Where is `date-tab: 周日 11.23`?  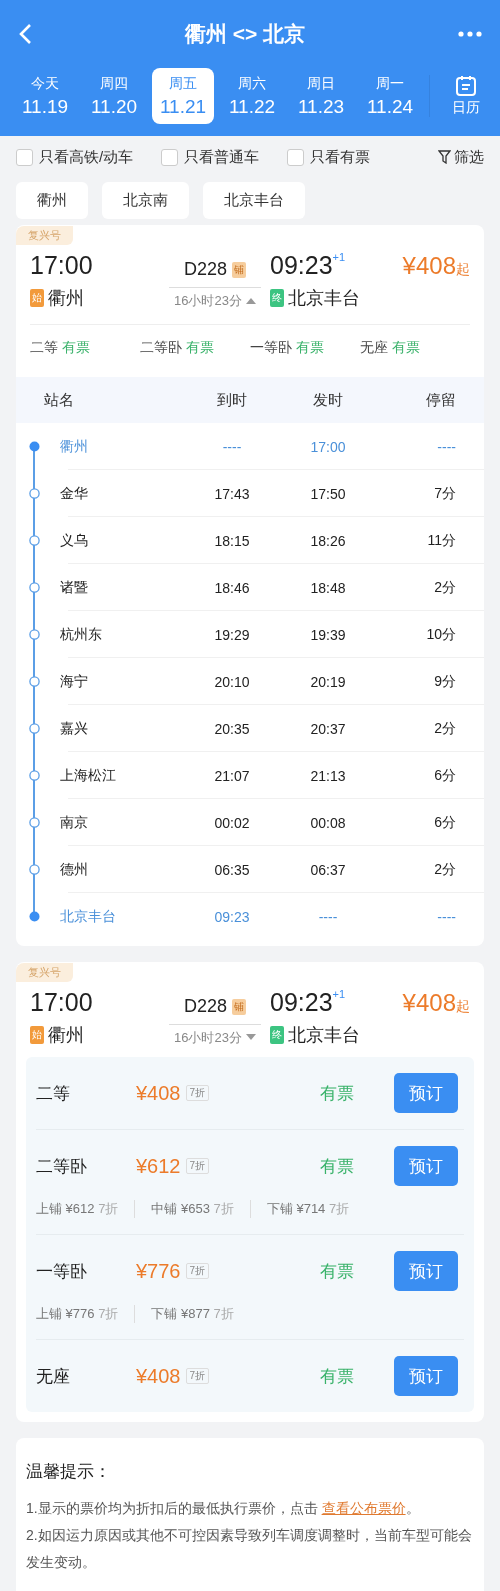
date-tab: 周日 11.23 is located at coordinates (321, 96).